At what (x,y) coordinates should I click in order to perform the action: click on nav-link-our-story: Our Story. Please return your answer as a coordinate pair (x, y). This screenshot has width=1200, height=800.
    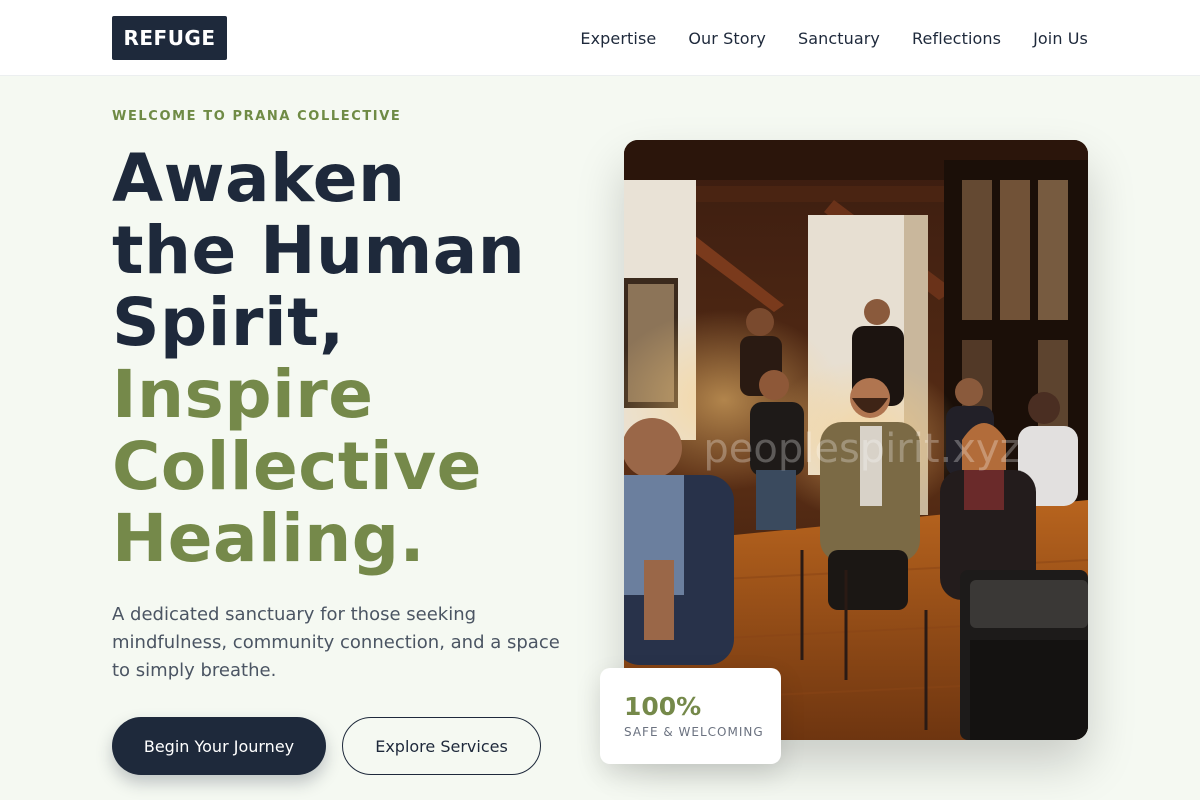
    Looking at the image, I should click on (727, 38).